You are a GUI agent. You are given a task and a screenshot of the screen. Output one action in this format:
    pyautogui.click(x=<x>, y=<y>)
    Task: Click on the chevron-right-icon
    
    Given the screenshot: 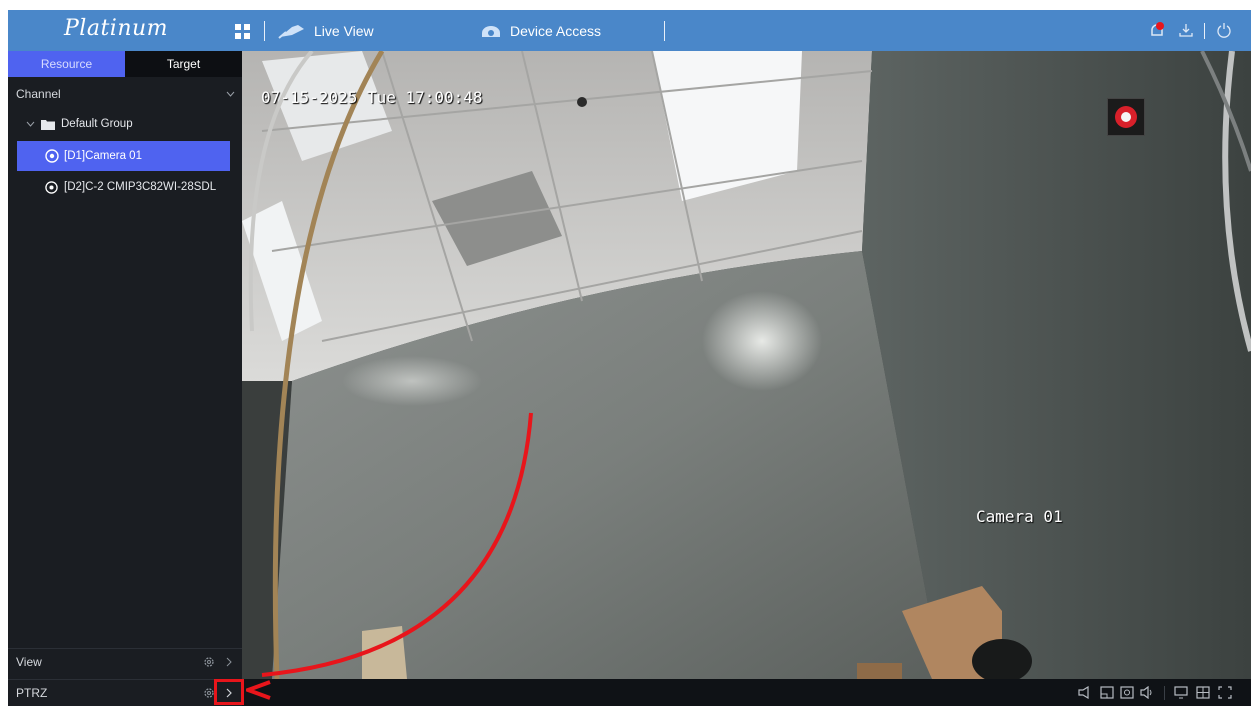 What is the action you would take?
    pyautogui.click(x=229, y=662)
    